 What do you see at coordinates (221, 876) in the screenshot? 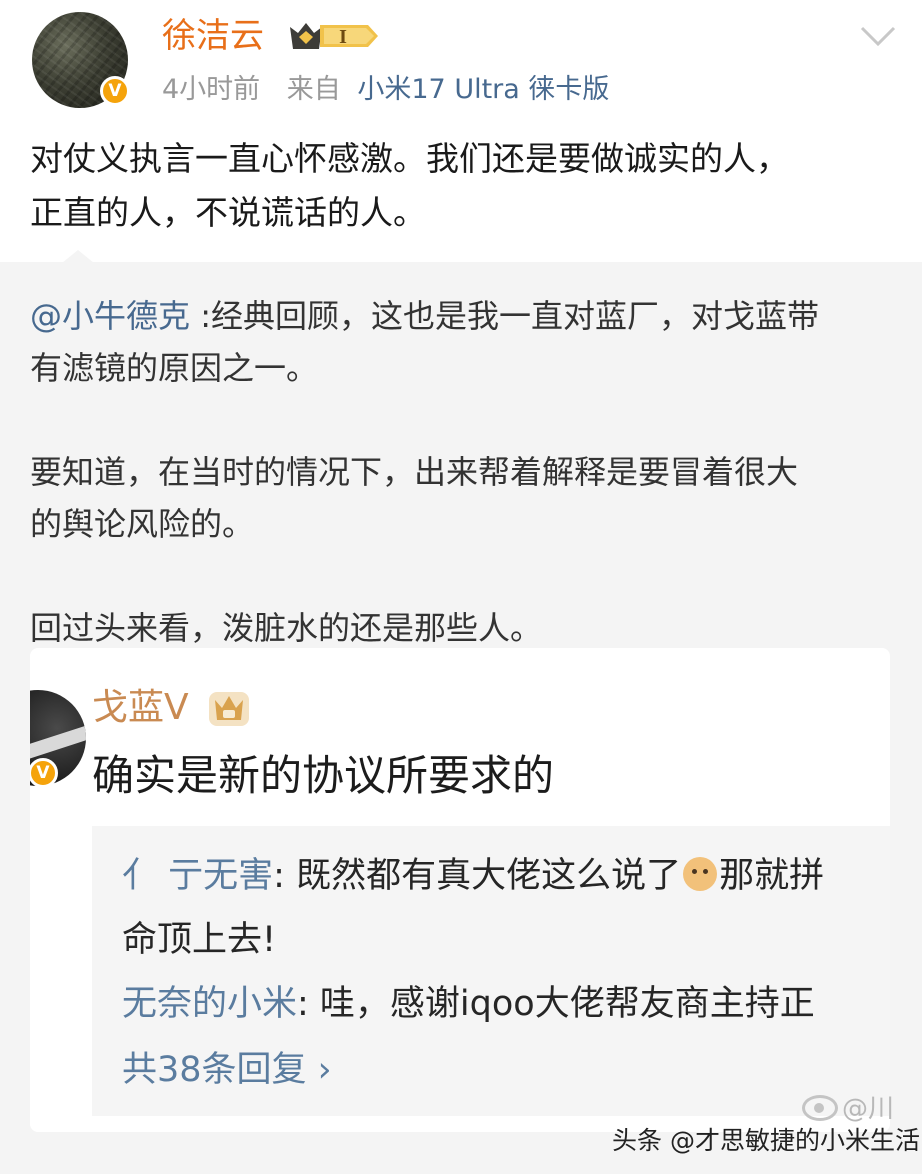
I see `comment-user: 亍无害` at bounding box center [221, 876].